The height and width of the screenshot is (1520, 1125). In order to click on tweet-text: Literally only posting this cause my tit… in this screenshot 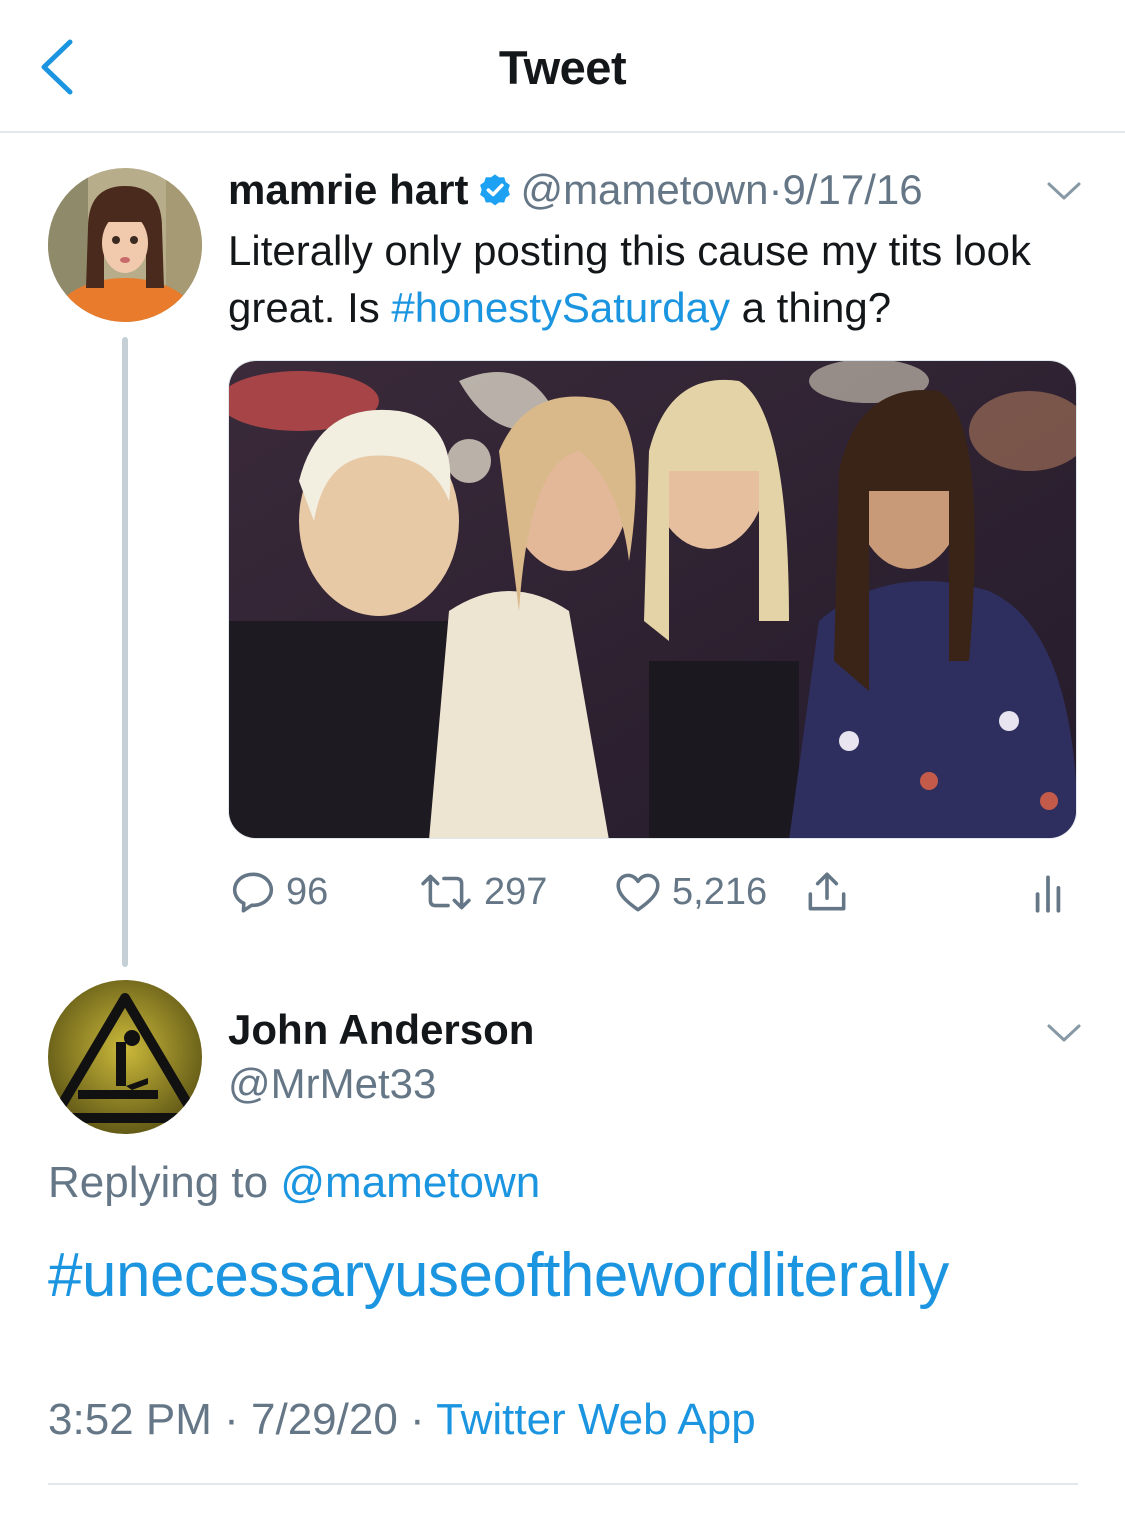, I will do `click(653, 279)`.